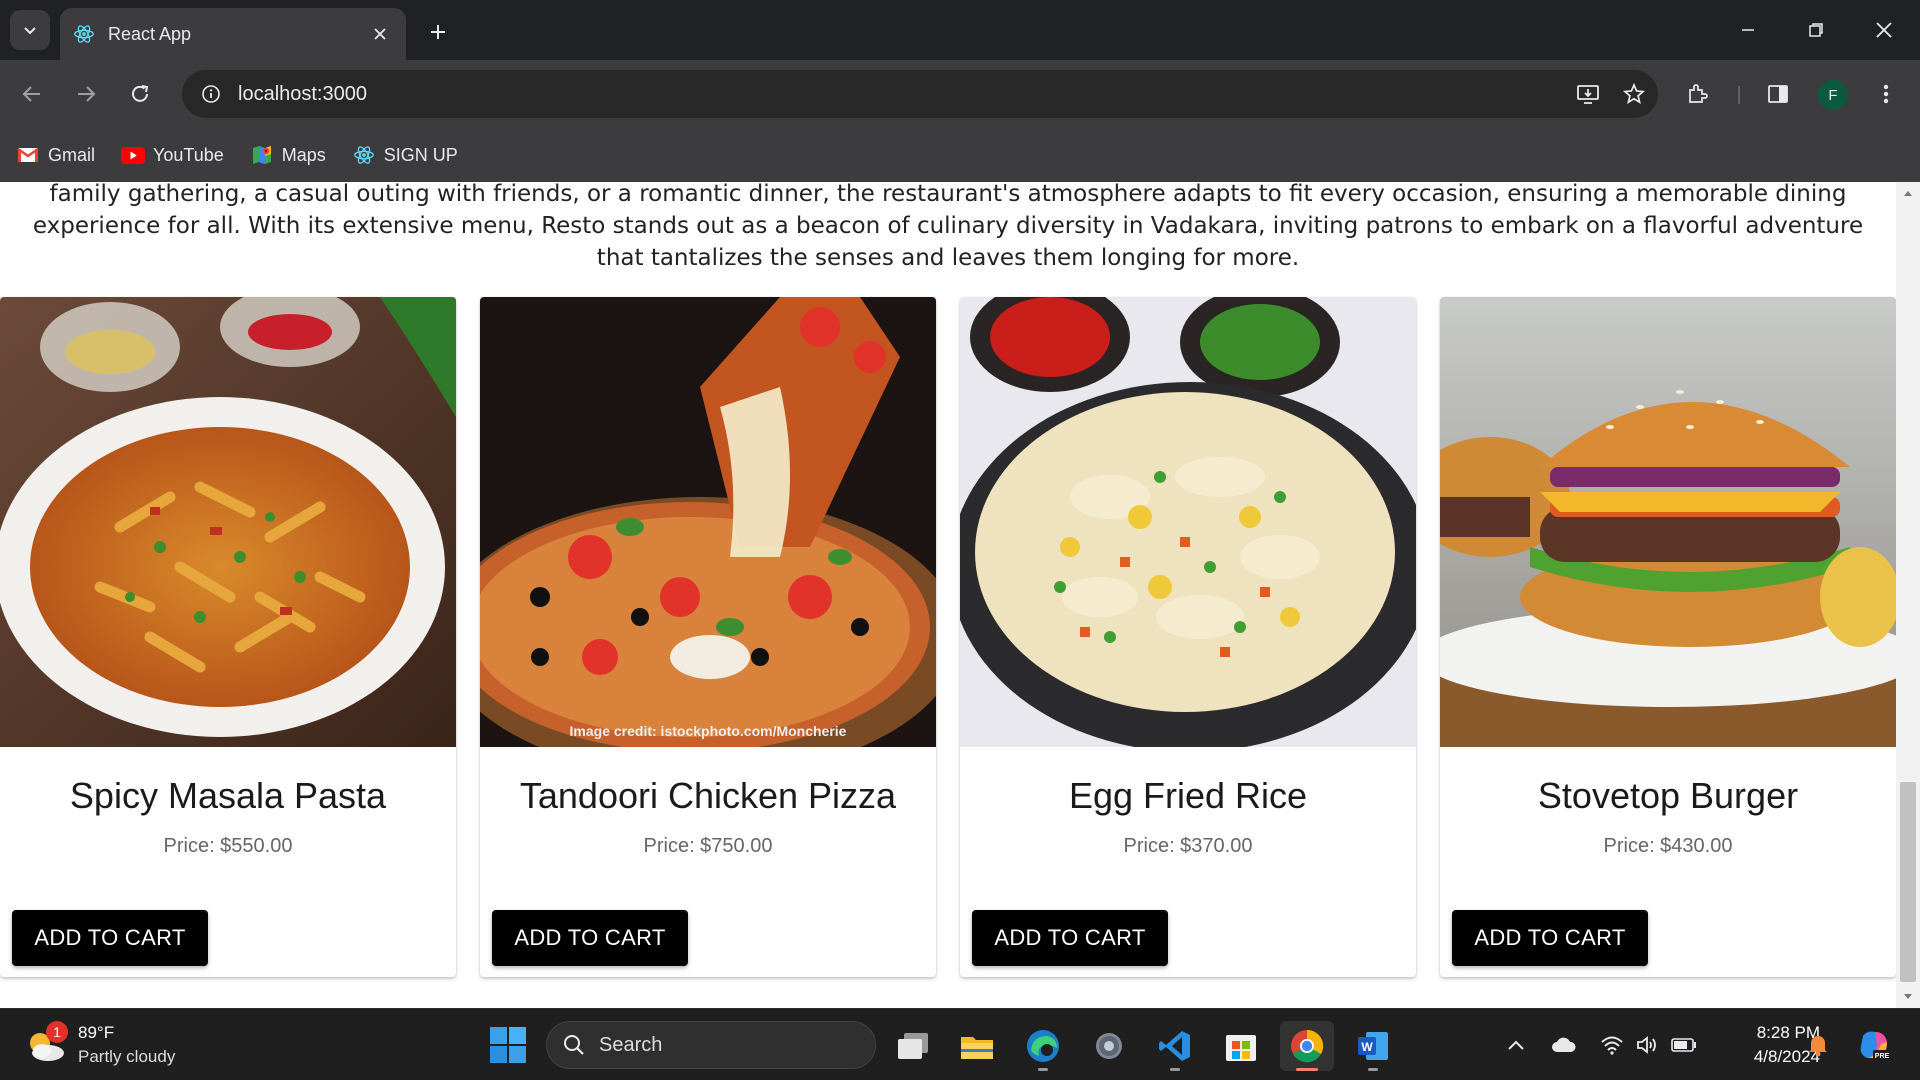 The image size is (1920, 1080). I want to click on bookmarks-bar: Gmail YouTube Maps SIGN UP, so click(960, 155).